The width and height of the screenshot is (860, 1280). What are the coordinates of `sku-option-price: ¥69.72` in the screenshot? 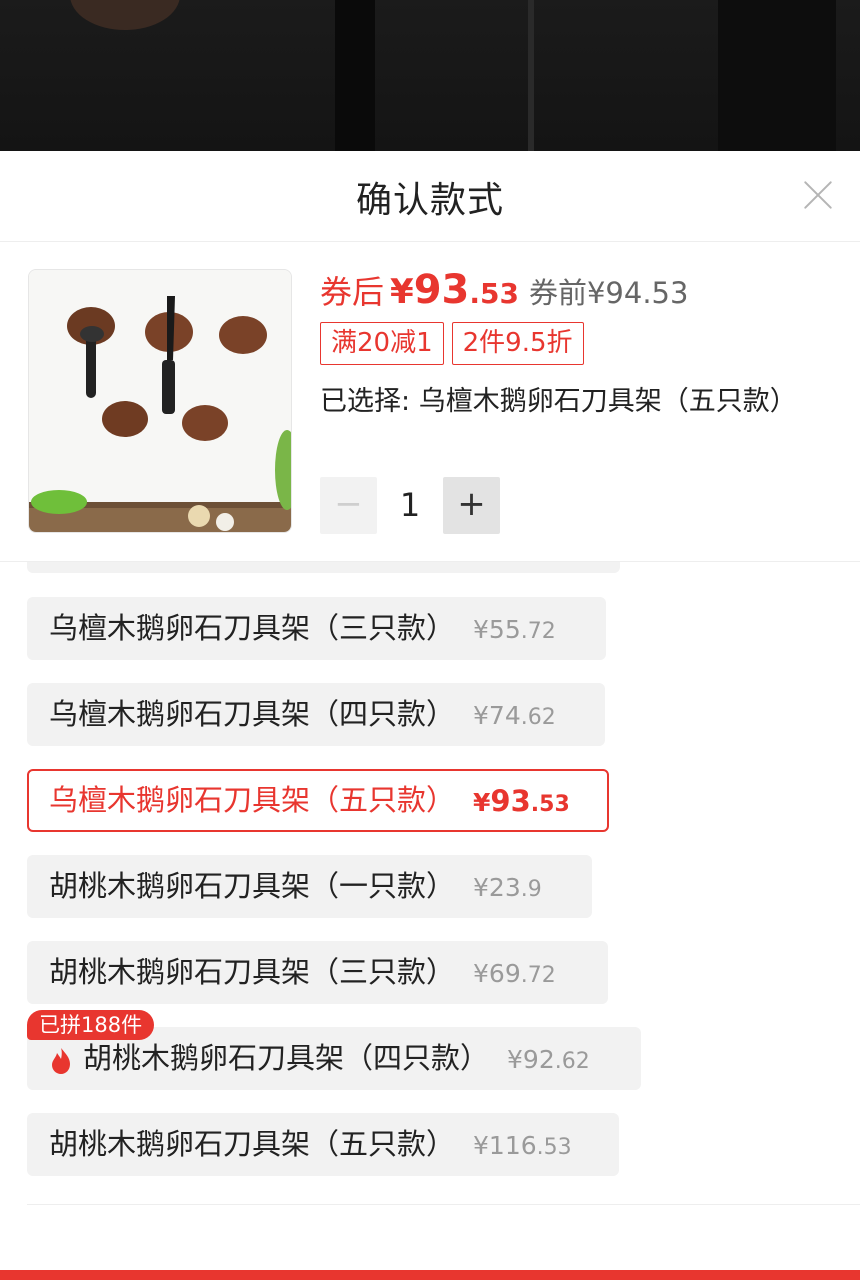 It's located at (514, 973).